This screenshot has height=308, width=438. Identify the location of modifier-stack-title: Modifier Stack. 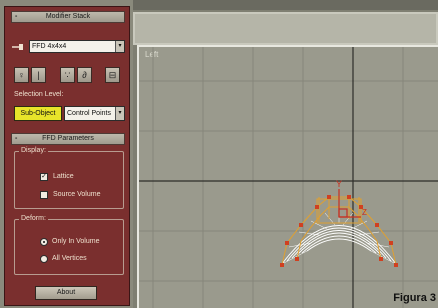
(68, 16).